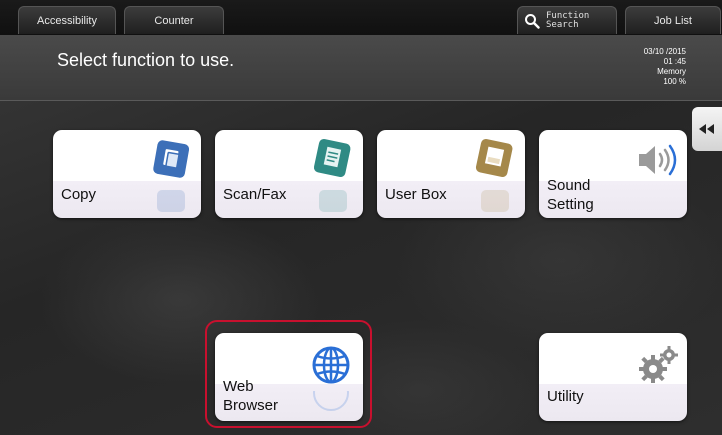 The image size is (722, 435). I want to click on memory-label: Memory, so click(671, 71).